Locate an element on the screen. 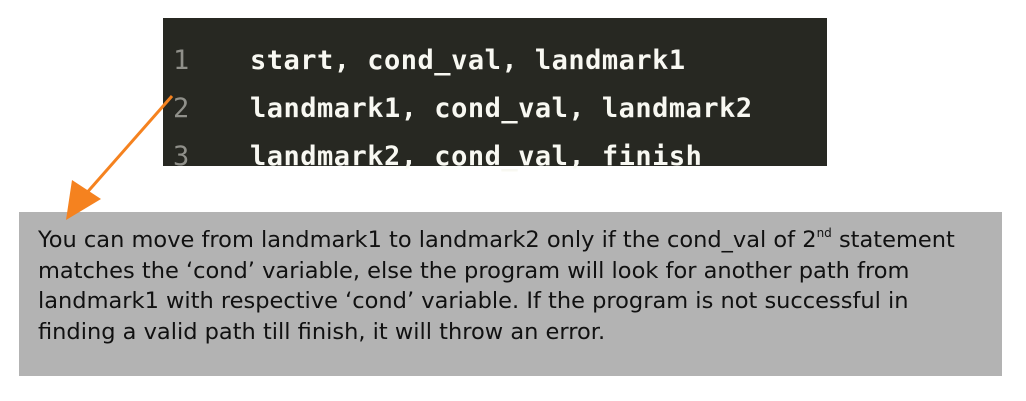 The image size is (1026, 401). arrow-shaft is located at coordinates (128, 146).